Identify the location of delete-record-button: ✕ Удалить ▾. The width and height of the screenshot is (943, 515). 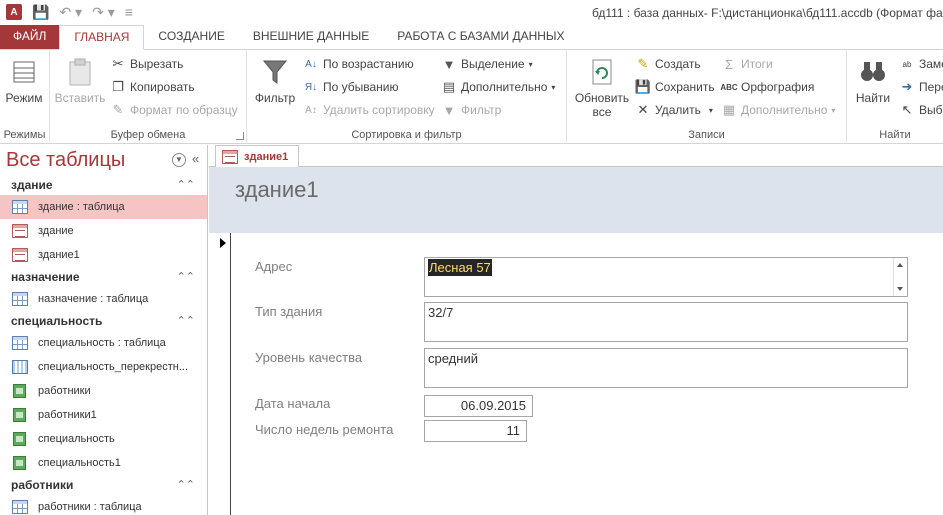
(674, 110).